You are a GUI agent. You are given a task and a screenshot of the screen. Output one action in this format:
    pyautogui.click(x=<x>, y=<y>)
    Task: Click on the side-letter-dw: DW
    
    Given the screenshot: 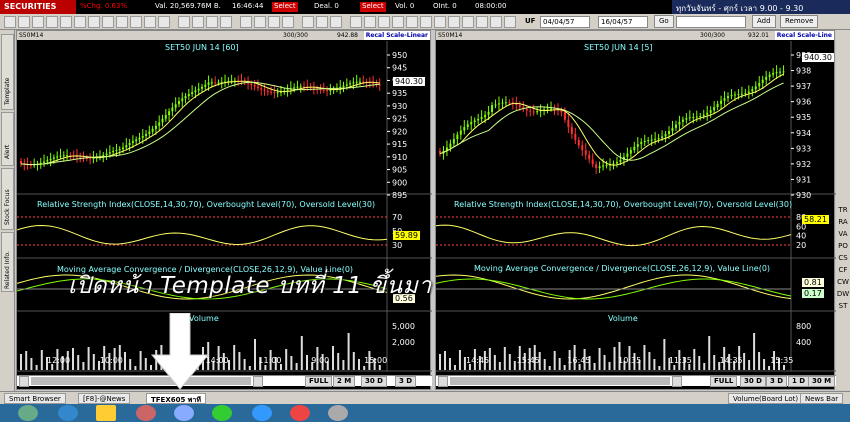 What is the action you would take?
    pyautogui.click(x=843, y=294)
    